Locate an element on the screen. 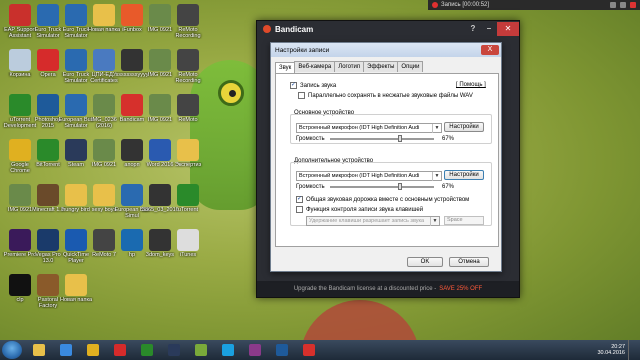 This screenshot has height=360, width=640. stop-icon is located at coordinates (633, 5).